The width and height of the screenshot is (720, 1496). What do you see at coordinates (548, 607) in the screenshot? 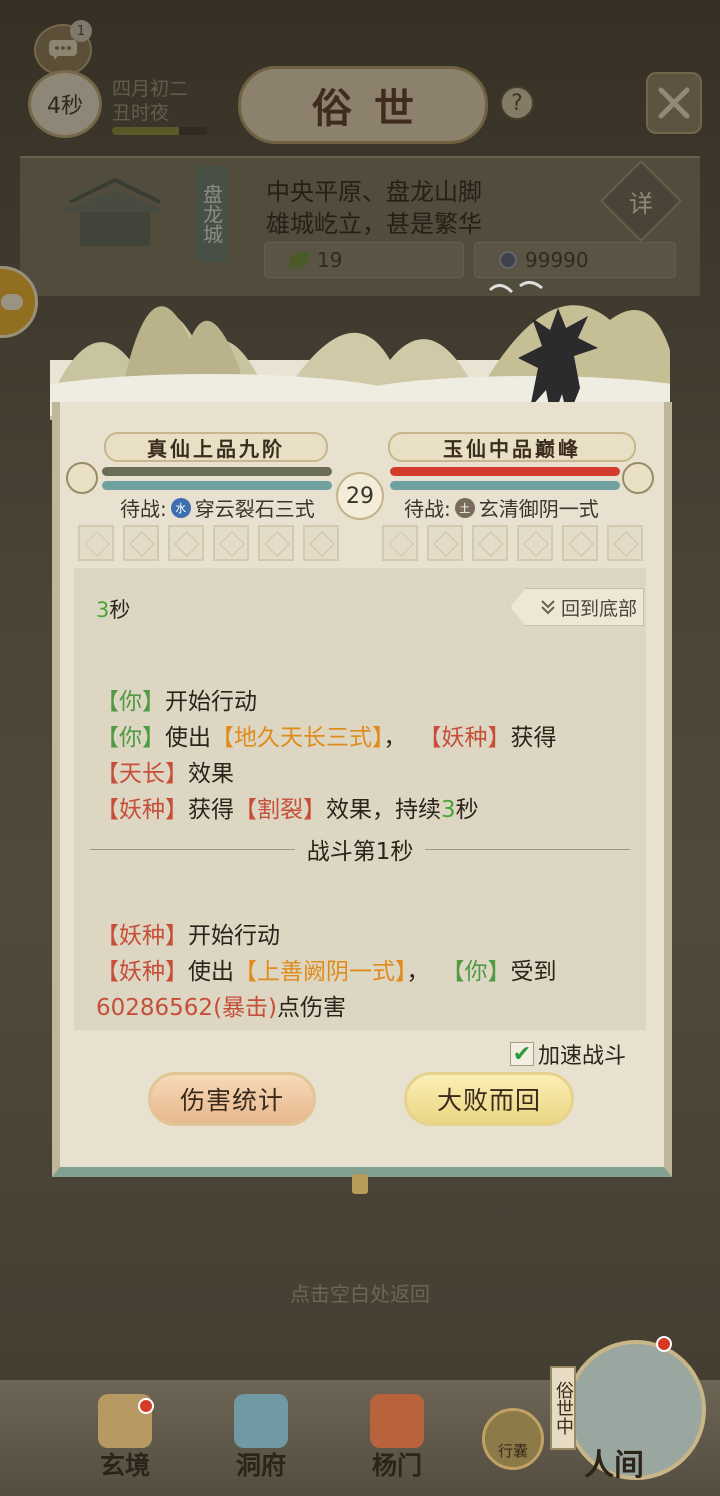
I see `double-chevron-down-icon` at bounding box center [548, 607].